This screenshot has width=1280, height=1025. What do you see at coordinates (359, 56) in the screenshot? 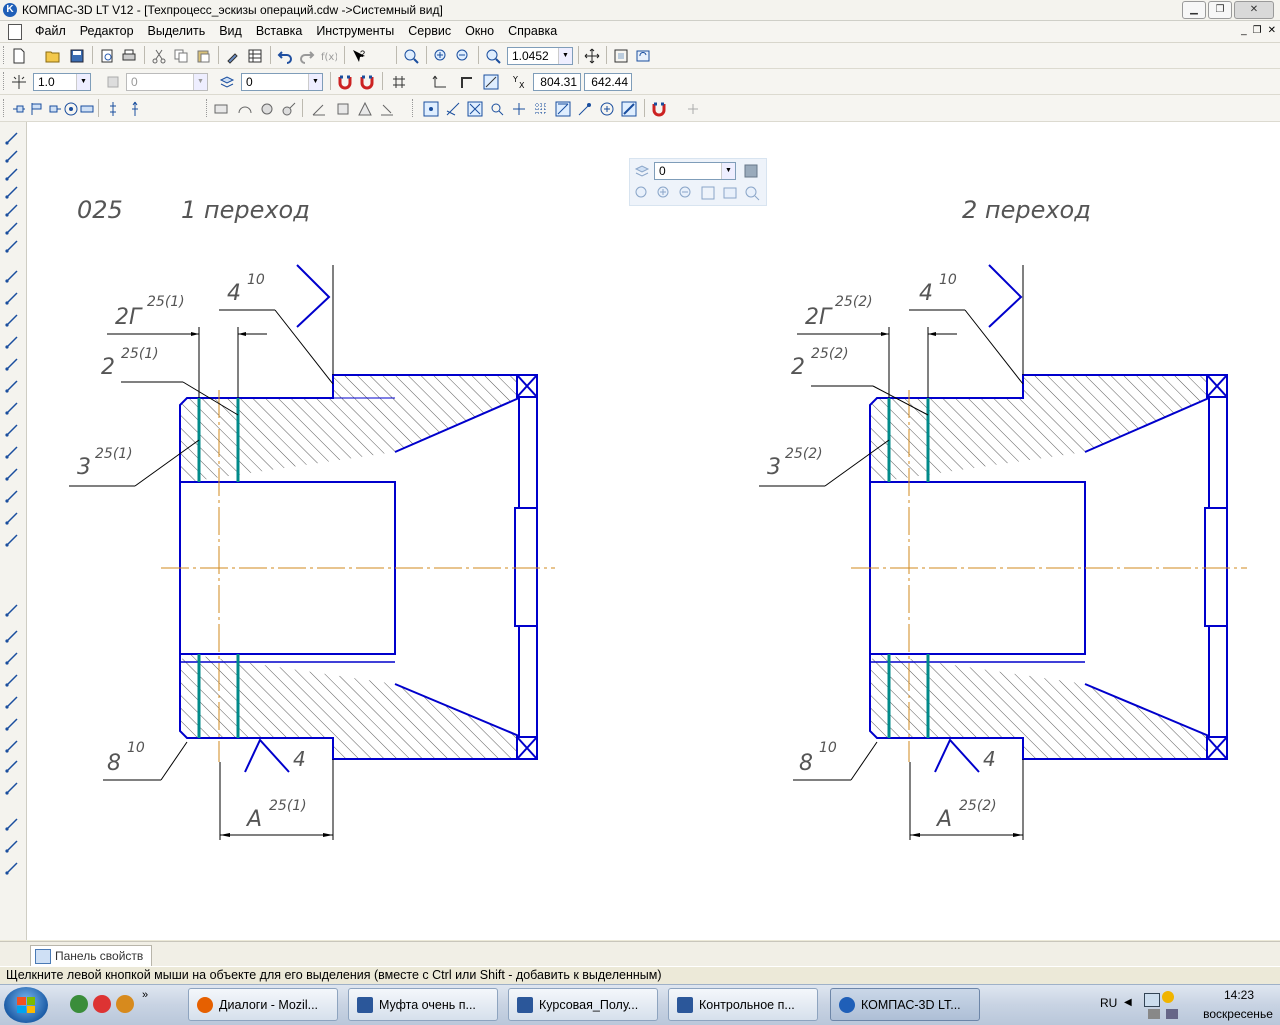
I see `help-pointer-icon: ?` at bounding box center [359, 56].